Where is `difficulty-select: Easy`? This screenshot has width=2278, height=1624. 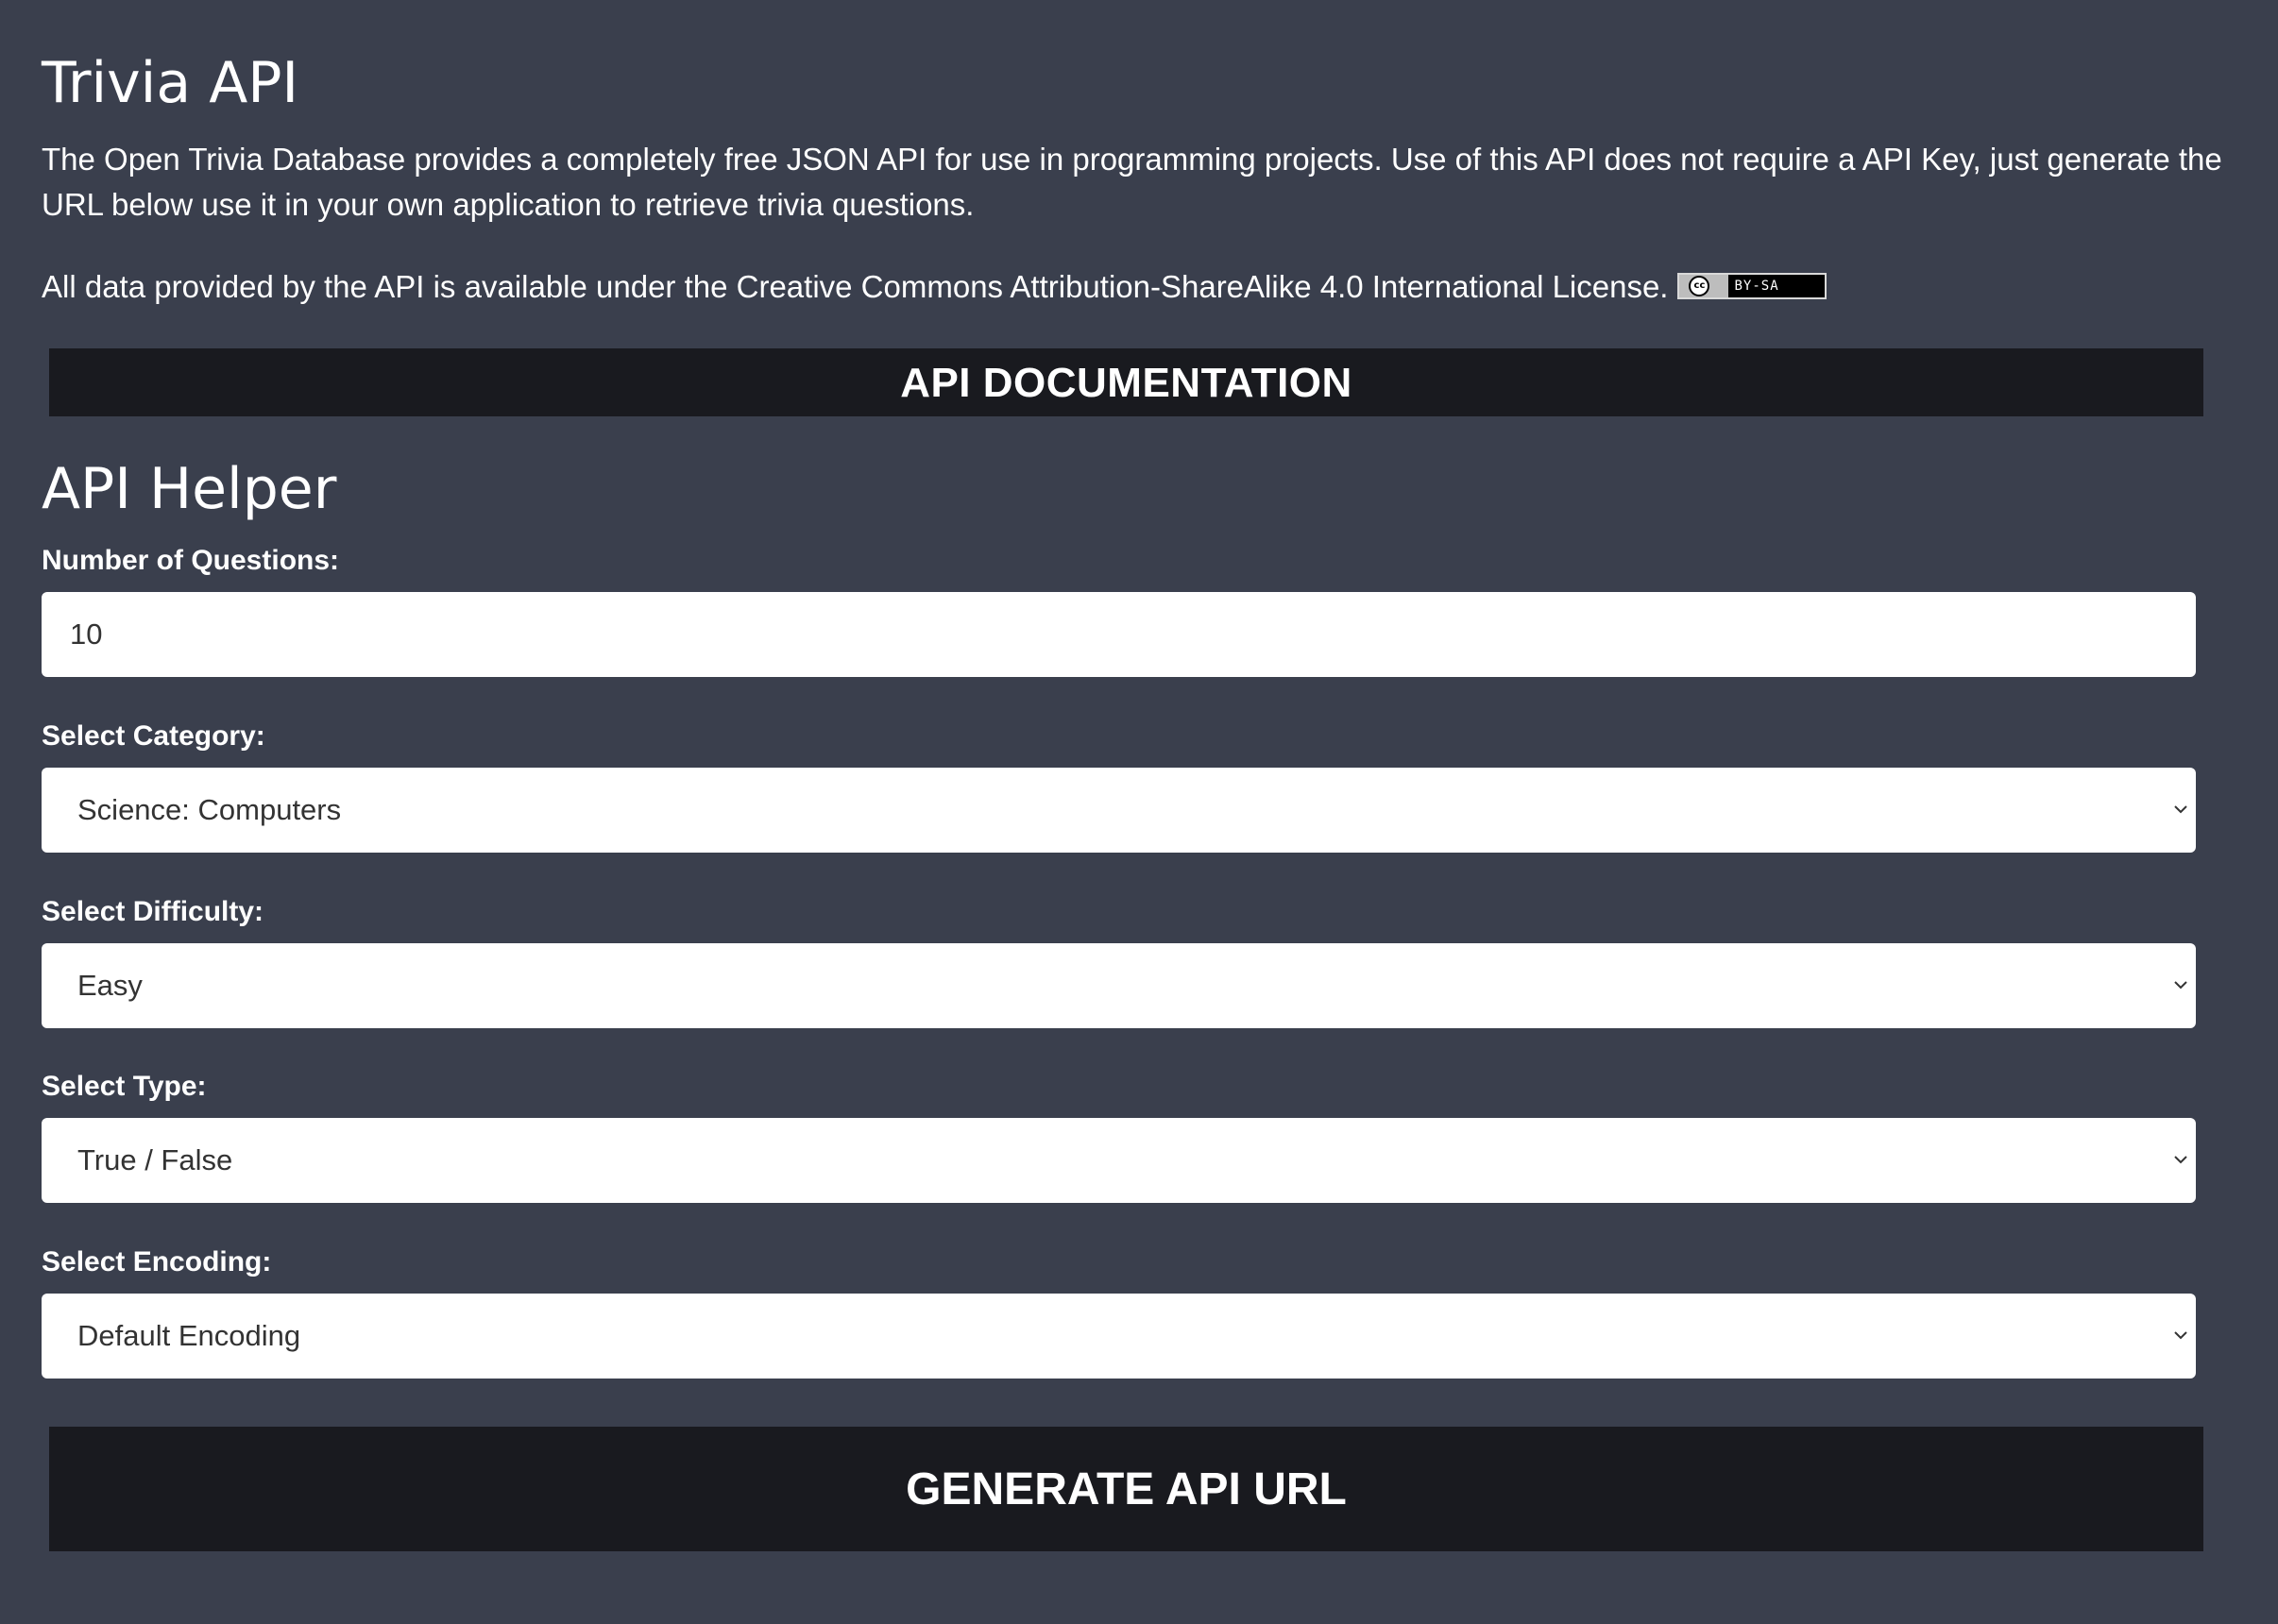 difficulty-select: Easy is located at coordinates (1119, 985).